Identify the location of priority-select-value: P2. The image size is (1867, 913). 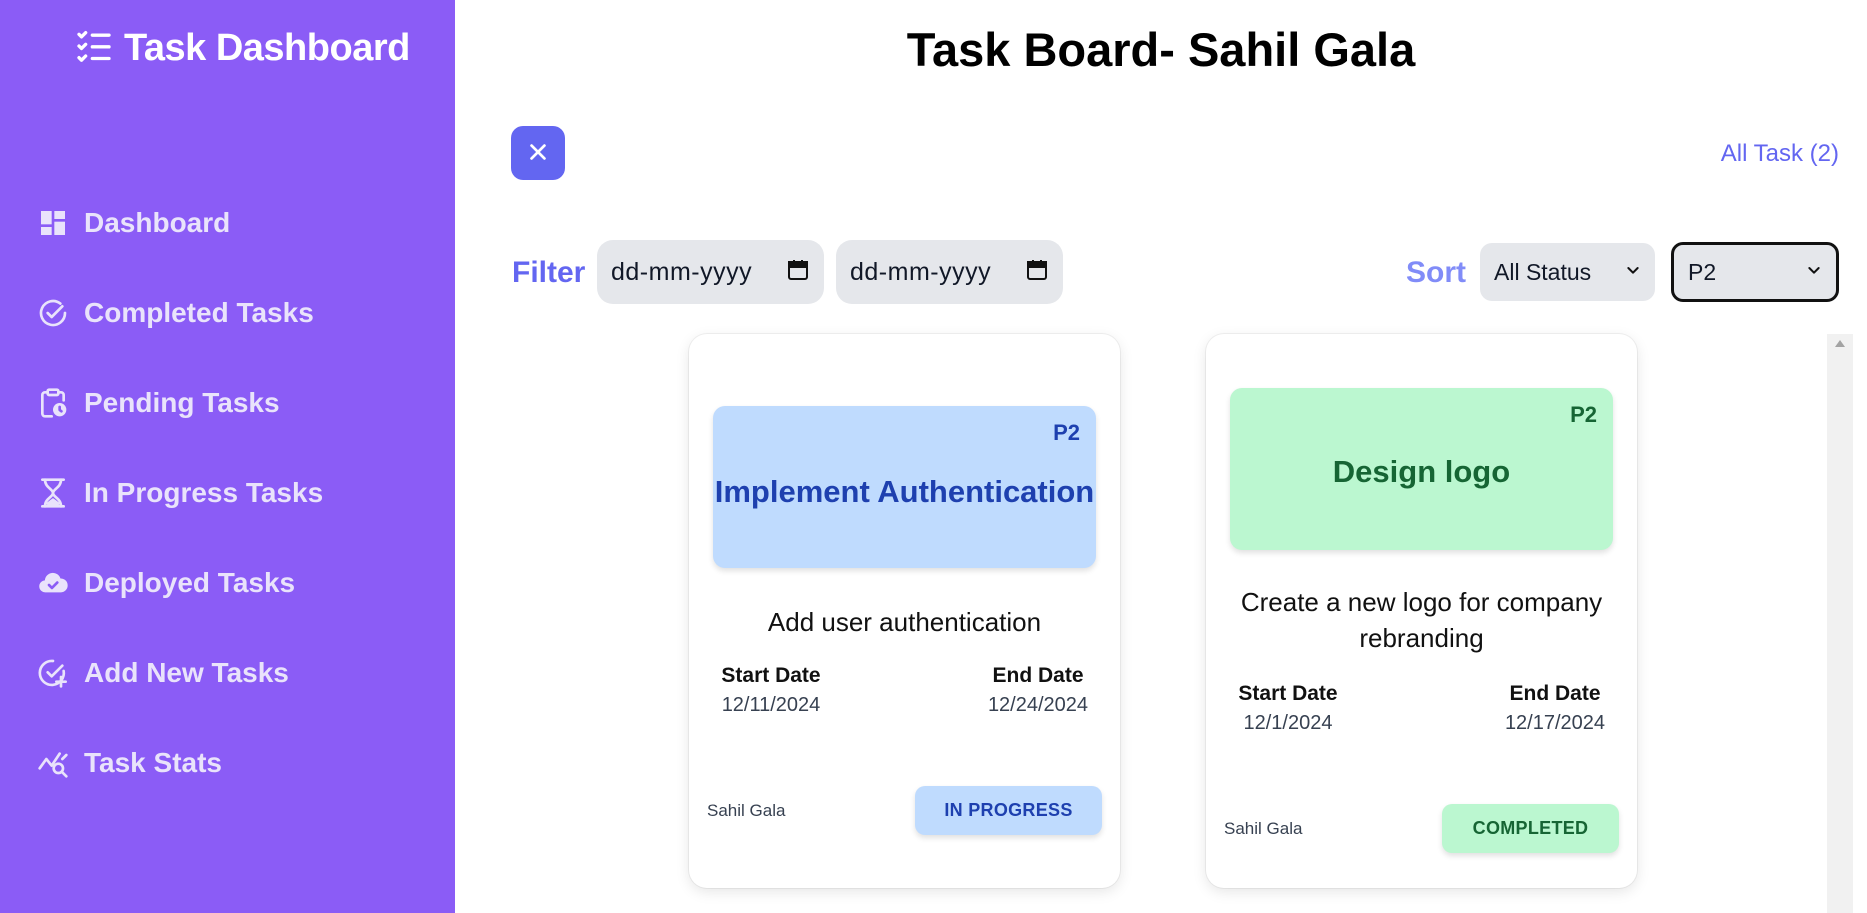
(1702, 271).